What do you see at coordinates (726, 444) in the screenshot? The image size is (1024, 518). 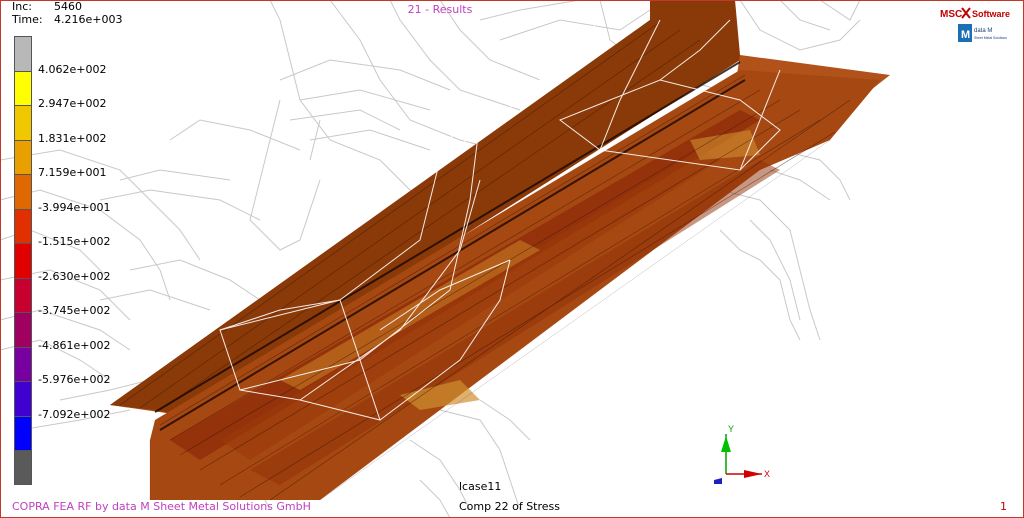 I see `y-axis-arrow-icon` at bounding box center [726, 444].